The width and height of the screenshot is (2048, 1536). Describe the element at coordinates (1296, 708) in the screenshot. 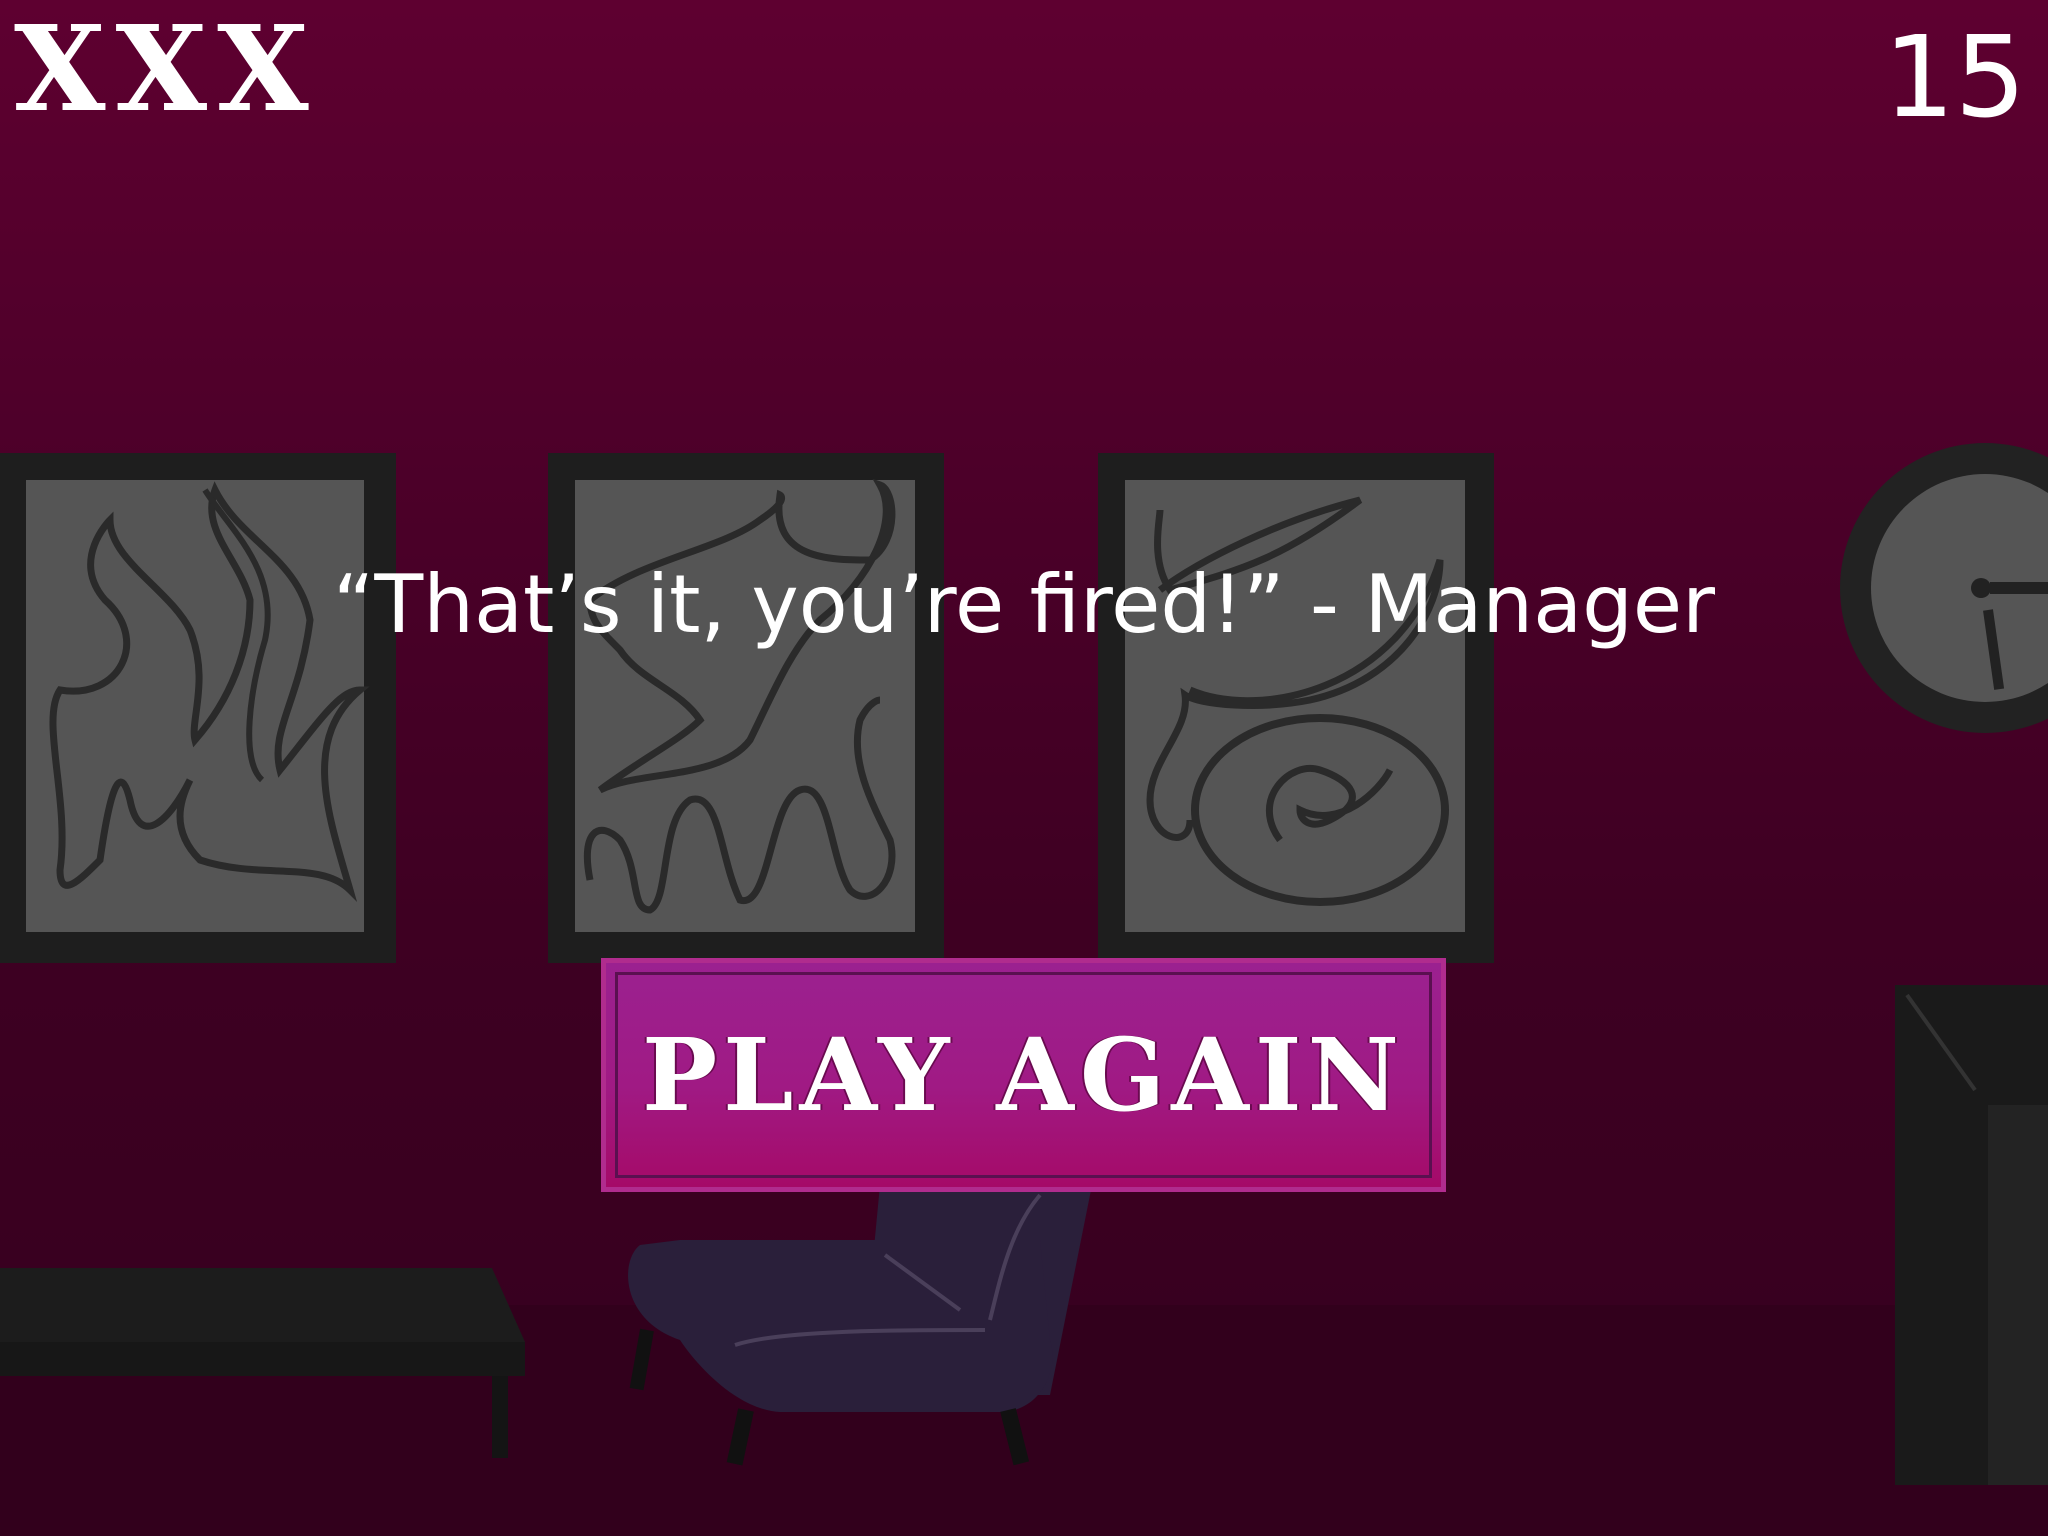

I see `painting-swirl` at that location.